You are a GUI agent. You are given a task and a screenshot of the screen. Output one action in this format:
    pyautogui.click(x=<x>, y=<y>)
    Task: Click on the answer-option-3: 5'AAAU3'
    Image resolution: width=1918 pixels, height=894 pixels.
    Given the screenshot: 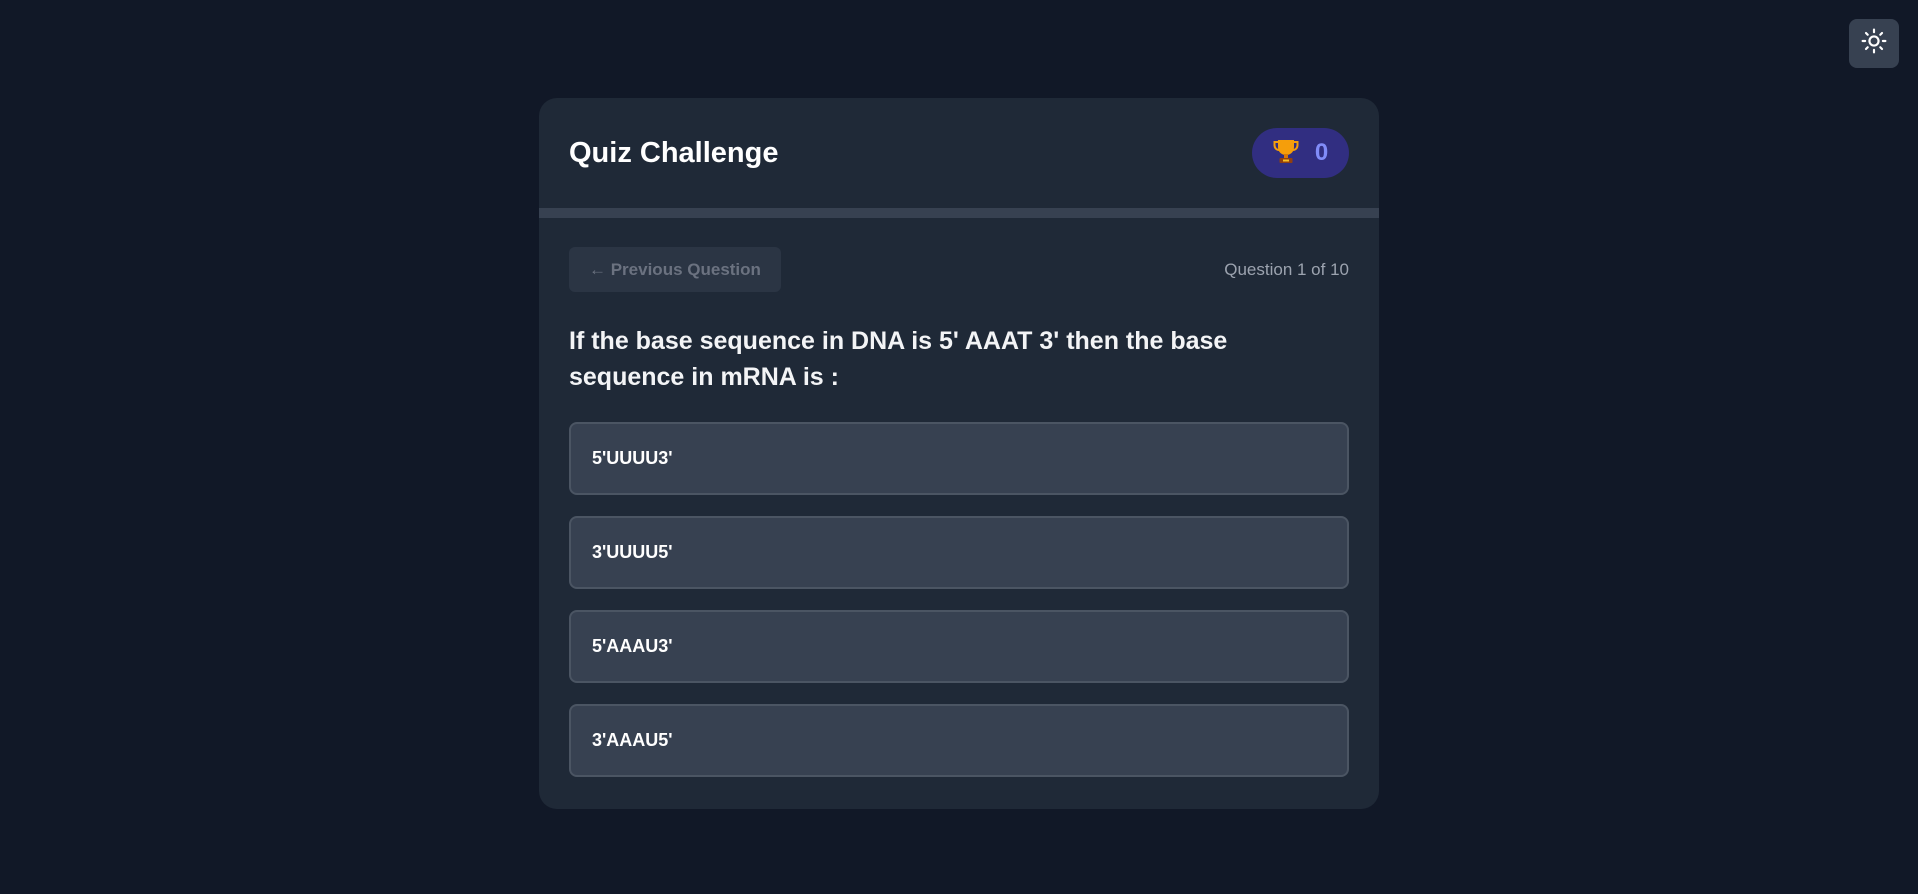 What is the action you would take?
    pyautogui.click(x=959, y=646)
    